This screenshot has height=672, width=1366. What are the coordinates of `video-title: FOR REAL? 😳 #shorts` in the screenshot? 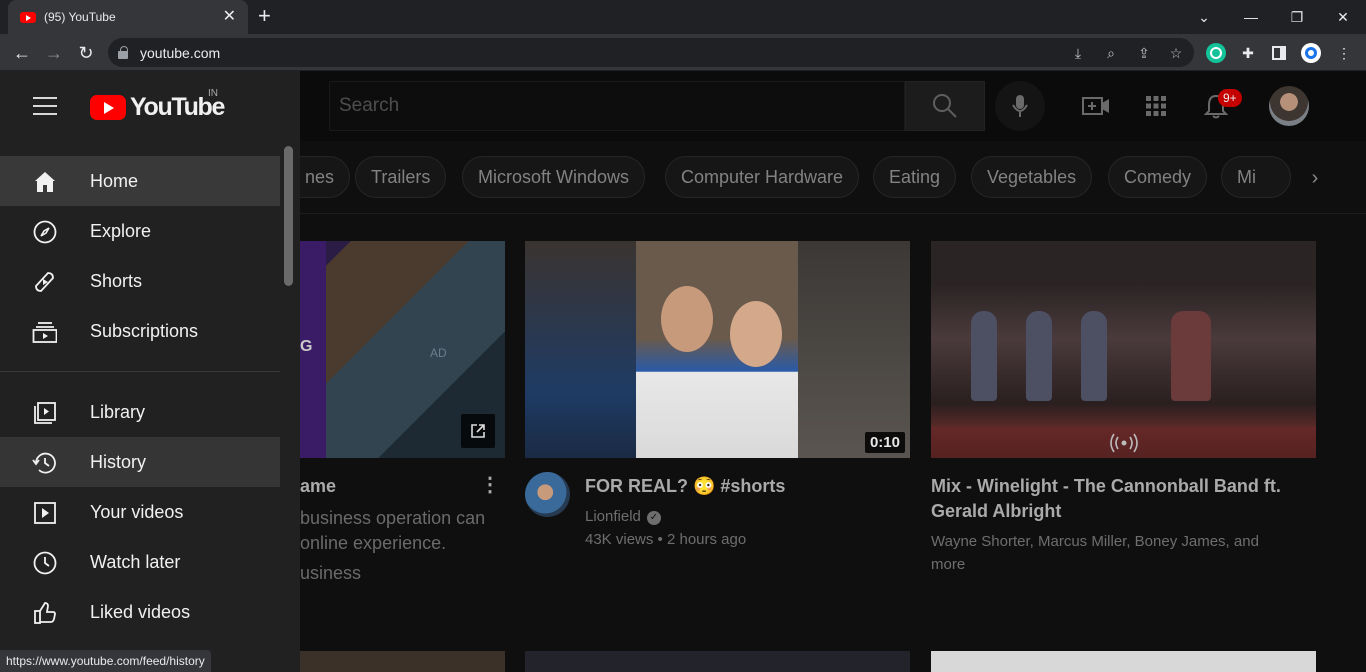 It's located at (685, 486).